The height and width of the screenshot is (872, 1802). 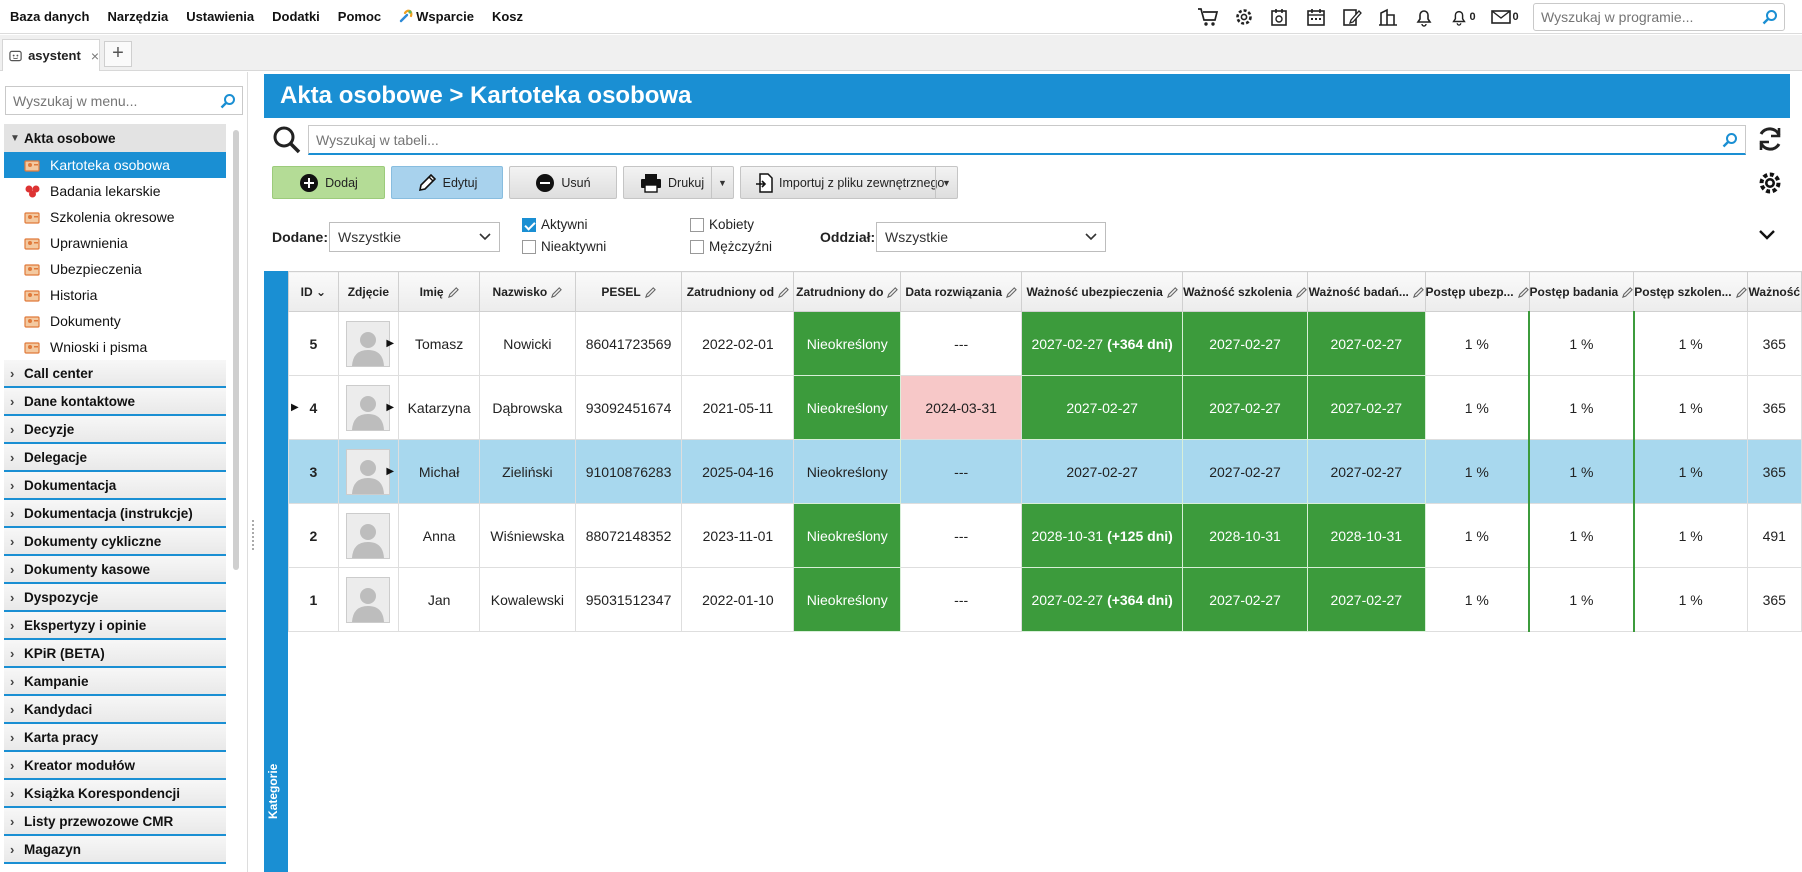 I want to click on menu-kosz: Kosz, so click(x=507, y=16).